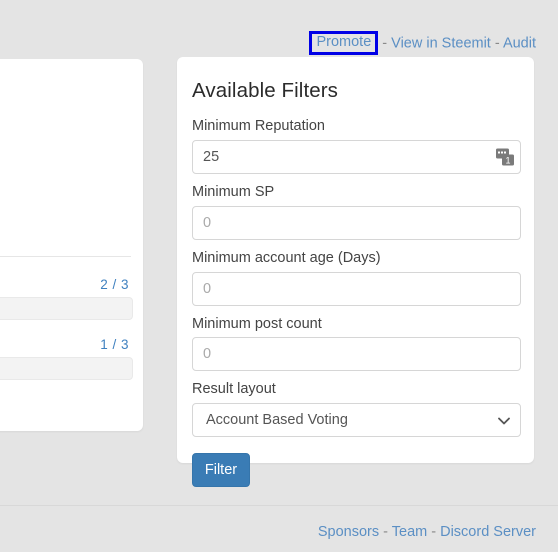 The height and width of the screenshot is (552, 558). I want to click on minimum-reputation-input: 25 1, so click(356, 156).